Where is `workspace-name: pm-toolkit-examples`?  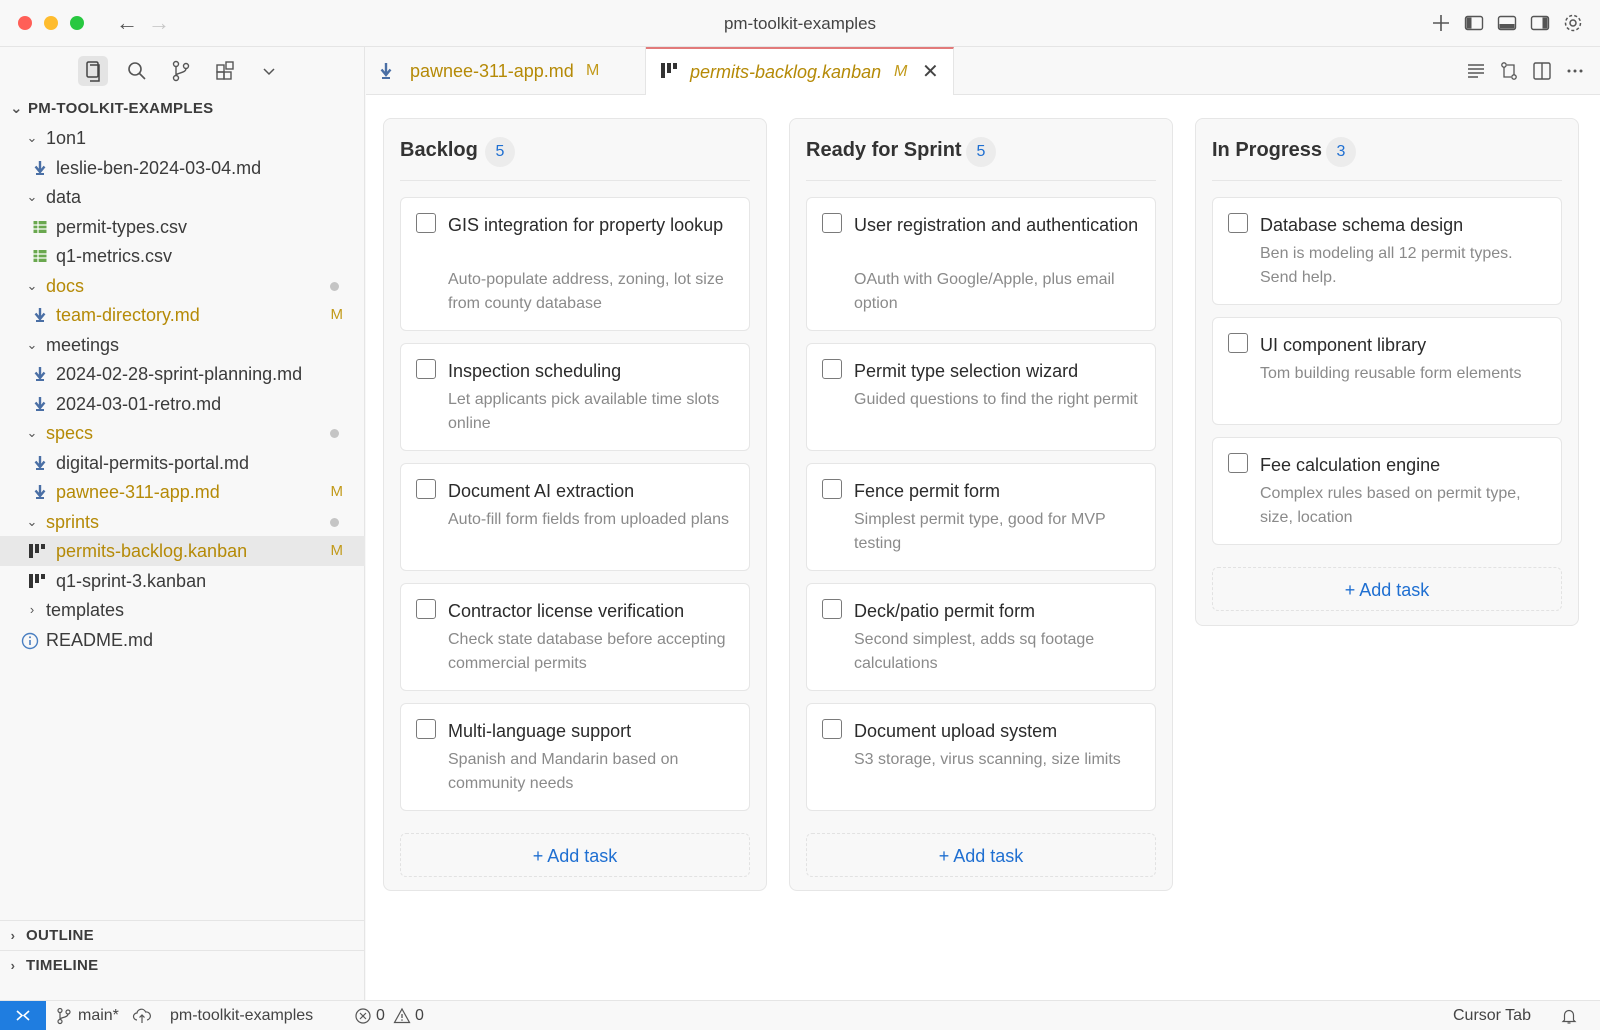 workspace-name: pm-toolkit-examples is located at coordinates (241, 1015).